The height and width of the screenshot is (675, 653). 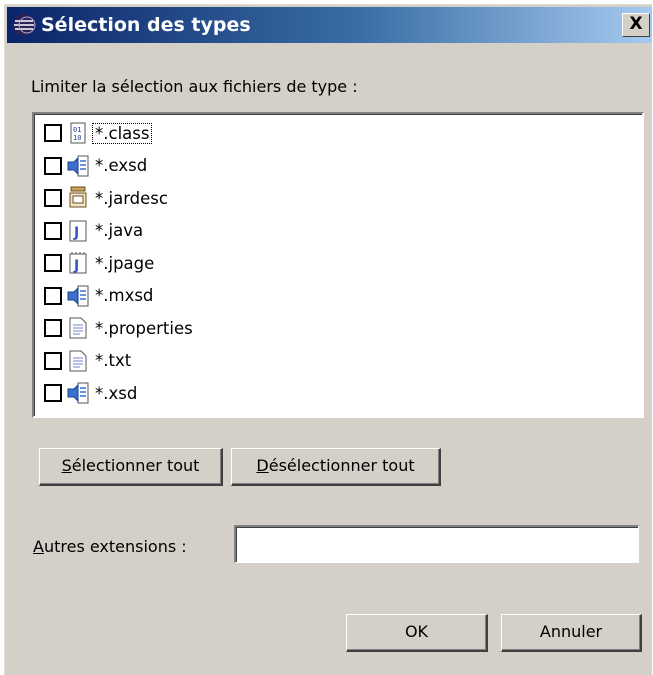 I want to click on class-file-icon: 01 10, so click(x=78, y=133).